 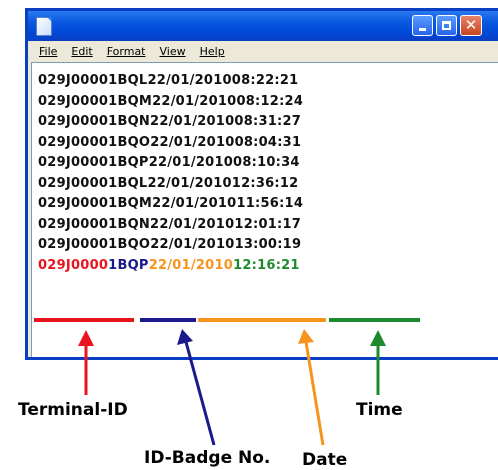 What do you see at coordinates (325, 460) in the screenshot?
I see `date-label: Date` at bounding box center [325, 460].